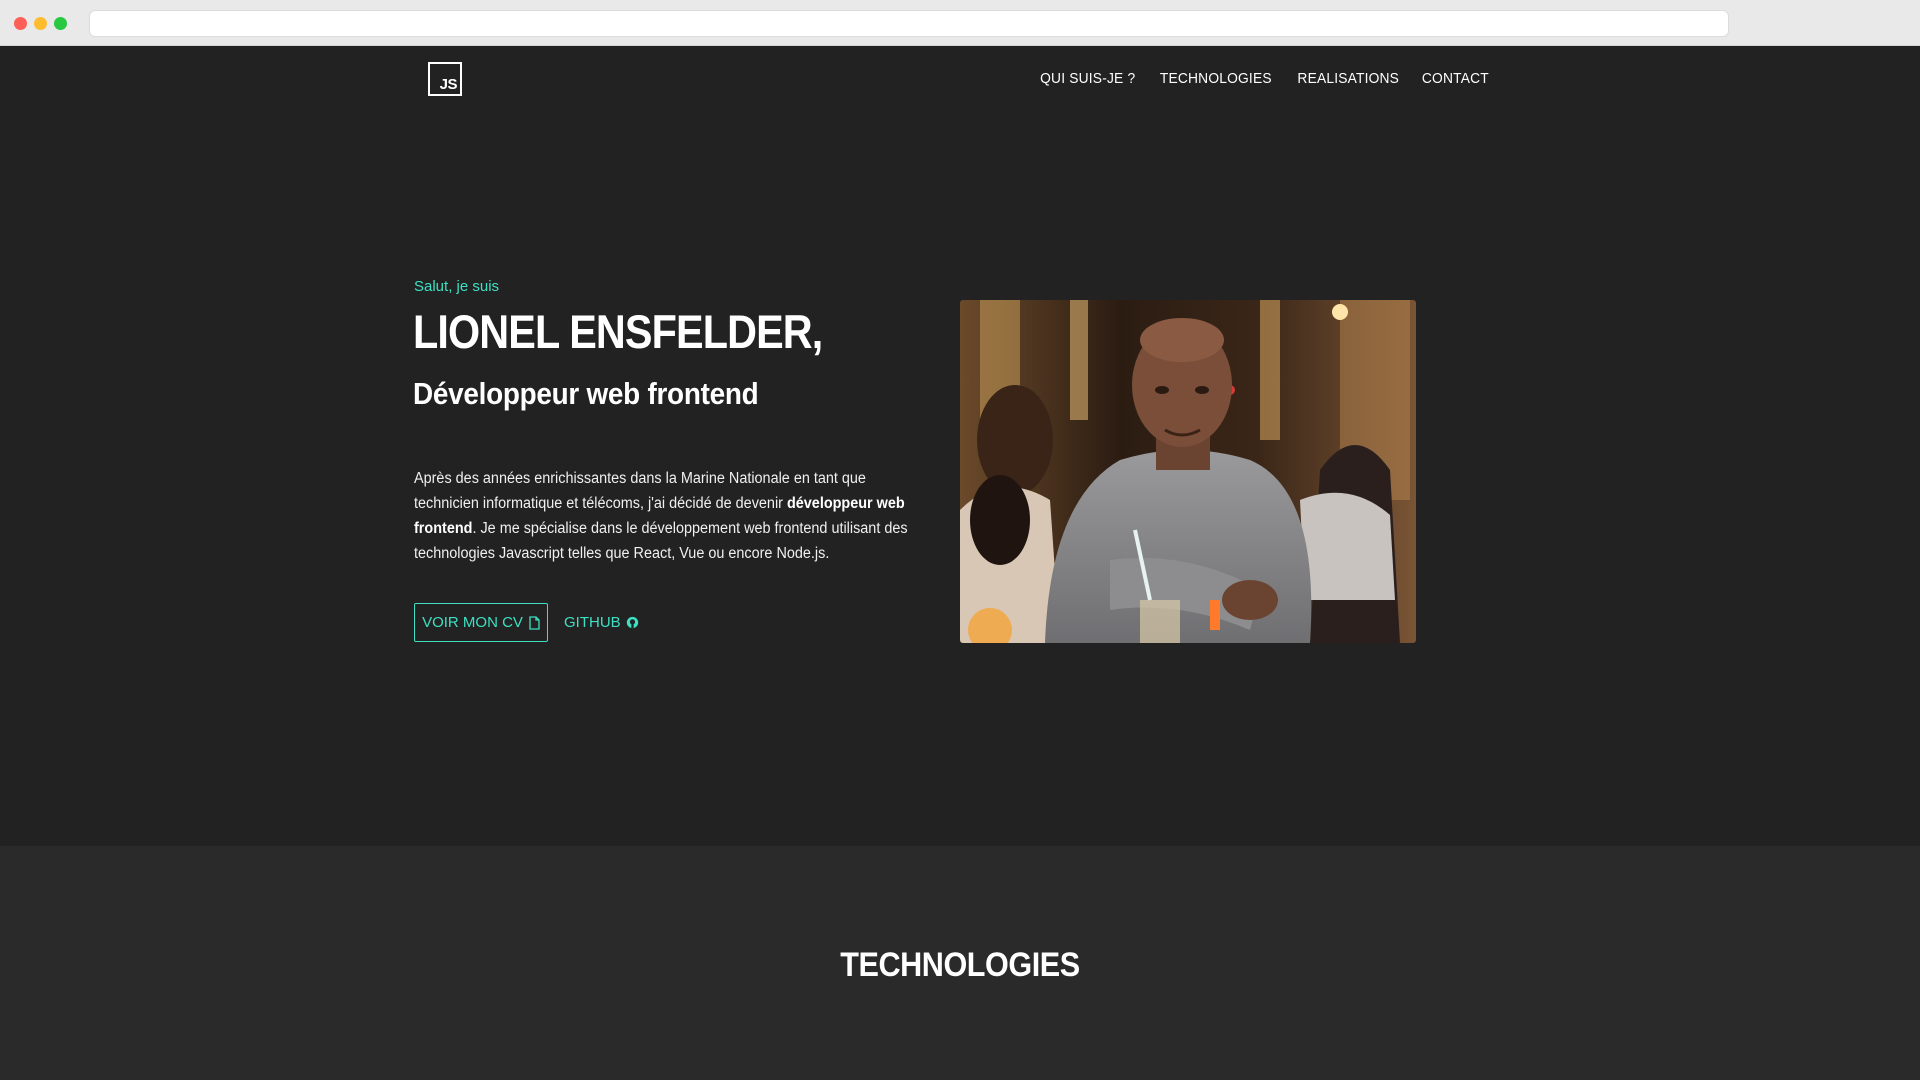 The image size is (1920, 1080). I want to click on nav-item-technologies: TECHNOLOGIES, so click(1216, 78).